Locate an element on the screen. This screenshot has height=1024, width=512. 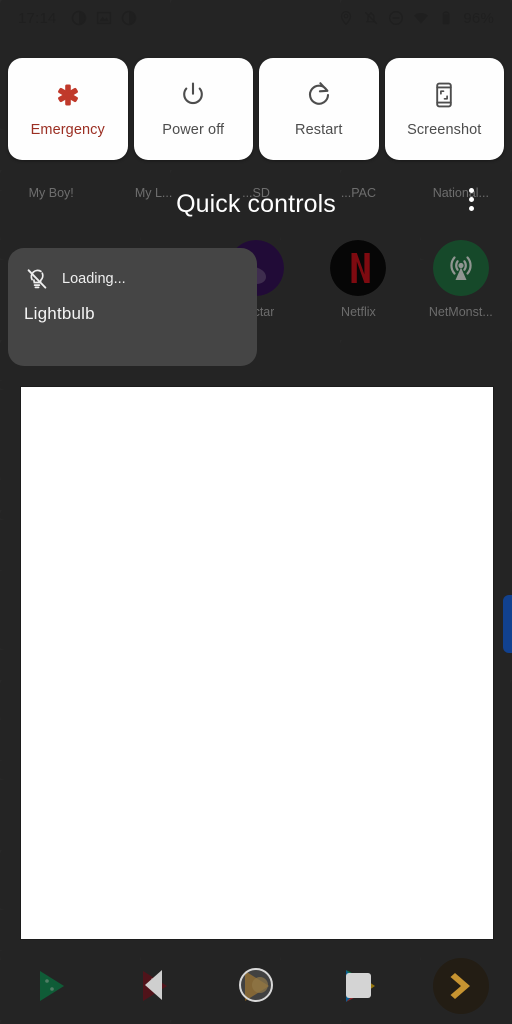
app-notification-icon is located at coordinates (79, 18).